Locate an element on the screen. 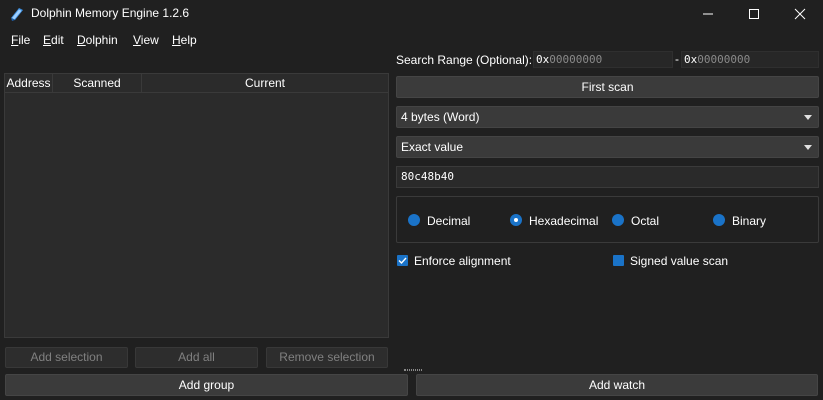 The height and width of the screenshot is (400, 823). menu-bar: File Edit Dolphin View Help is located at coordinates (411, 40).